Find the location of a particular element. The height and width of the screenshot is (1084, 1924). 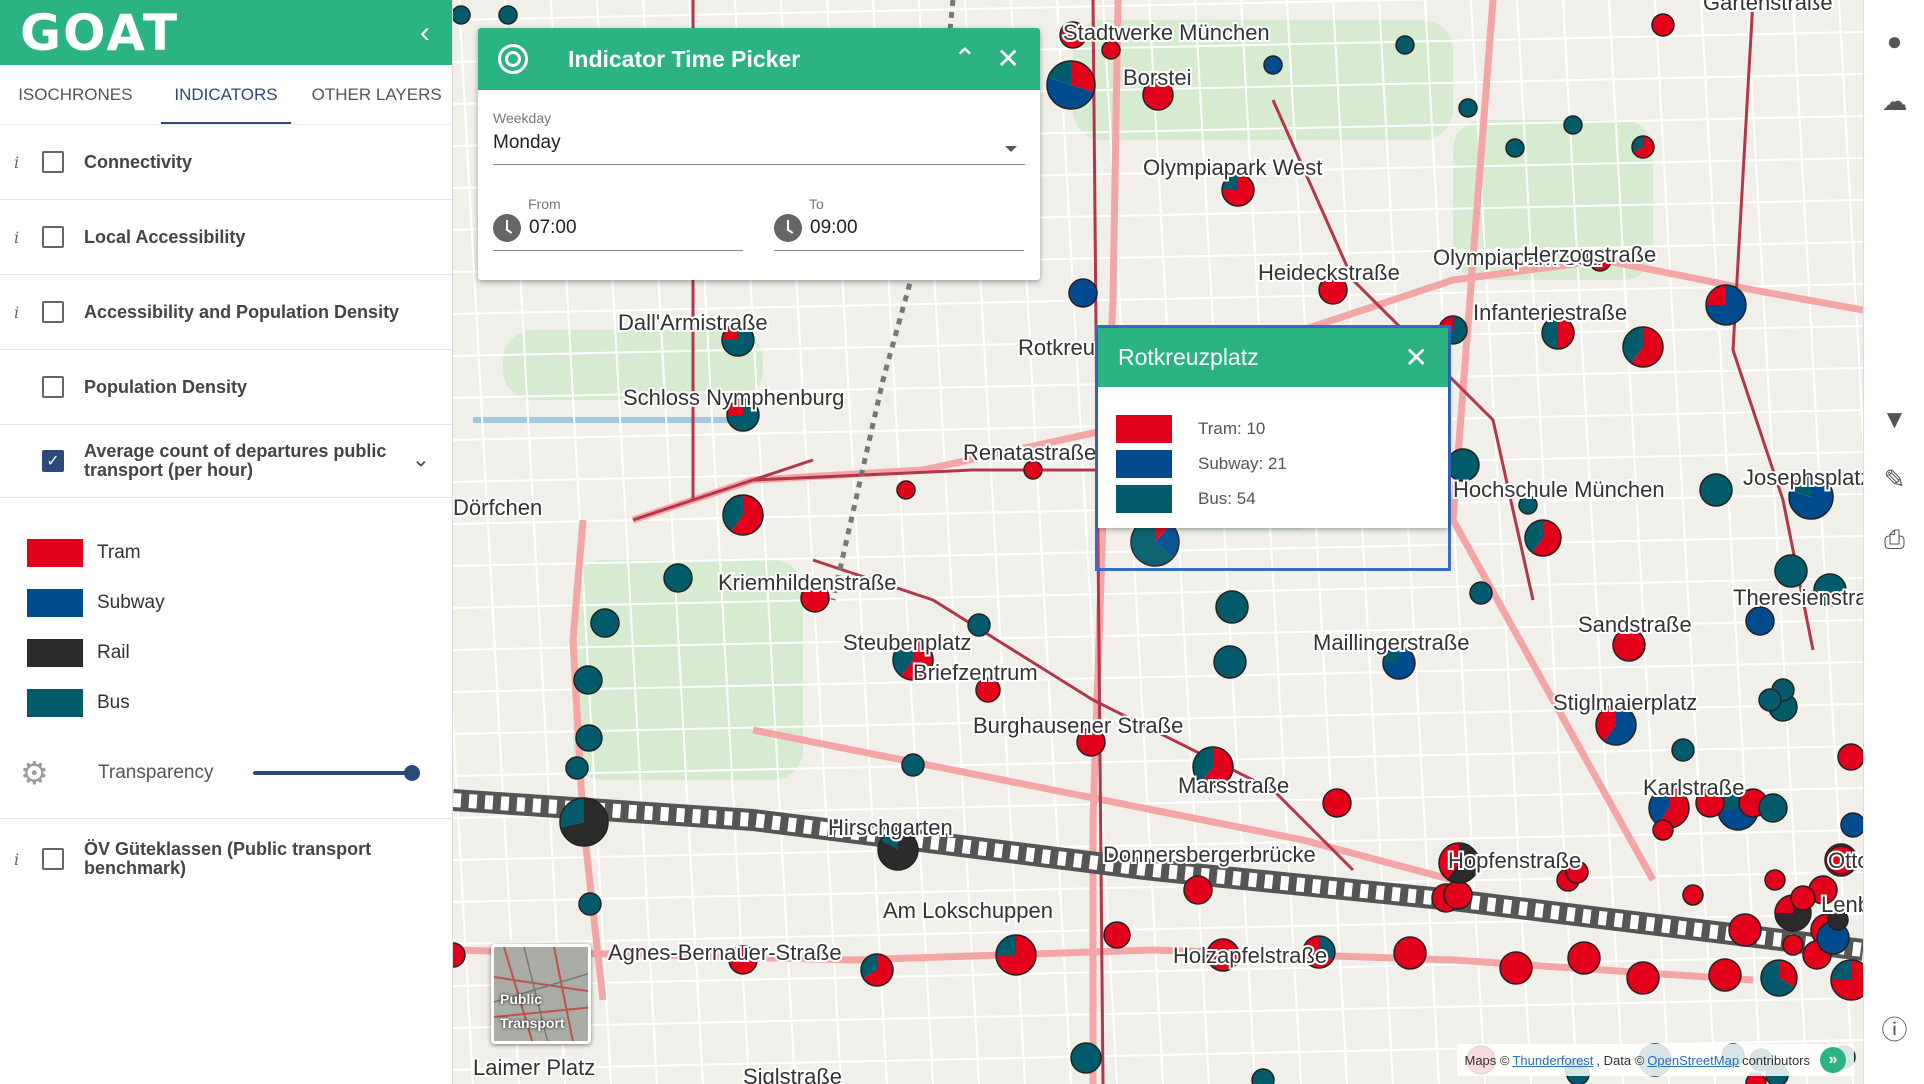

collapse-sidebar-button: ‹ is located at coordinates (425, 32).